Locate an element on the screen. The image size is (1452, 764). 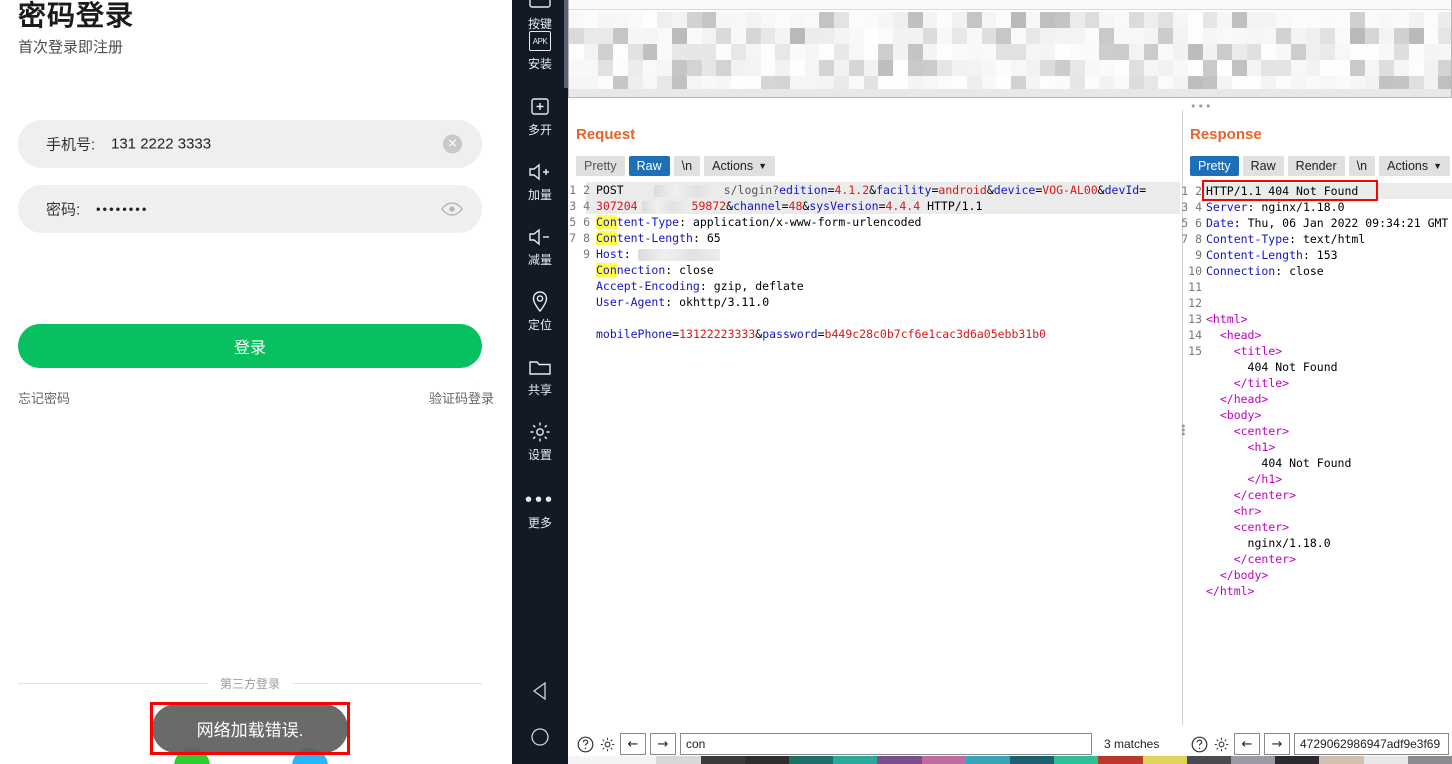
vertical-splitter-handle: • • • is located at coordinates (1183, 430).